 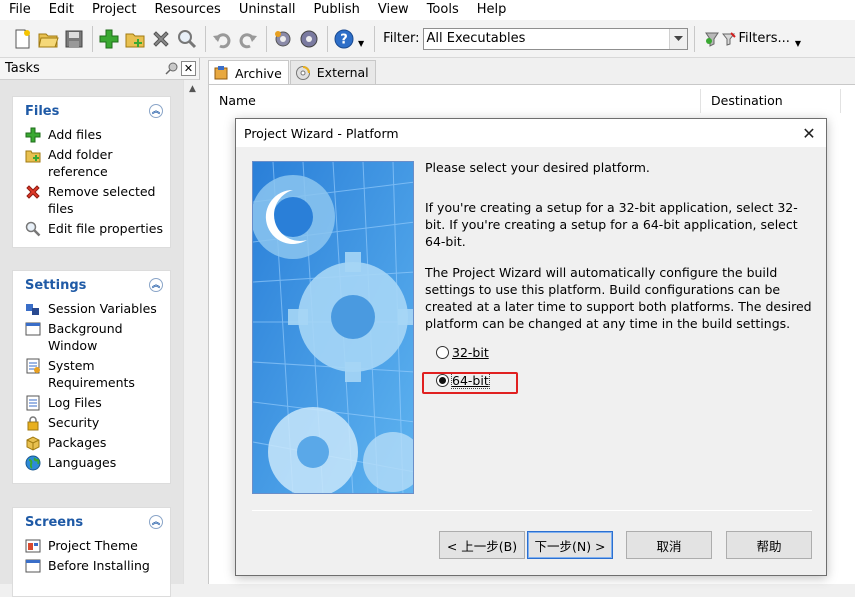 I want to click on filters-overflow-icon: ▼, so click(x=798, y=43).